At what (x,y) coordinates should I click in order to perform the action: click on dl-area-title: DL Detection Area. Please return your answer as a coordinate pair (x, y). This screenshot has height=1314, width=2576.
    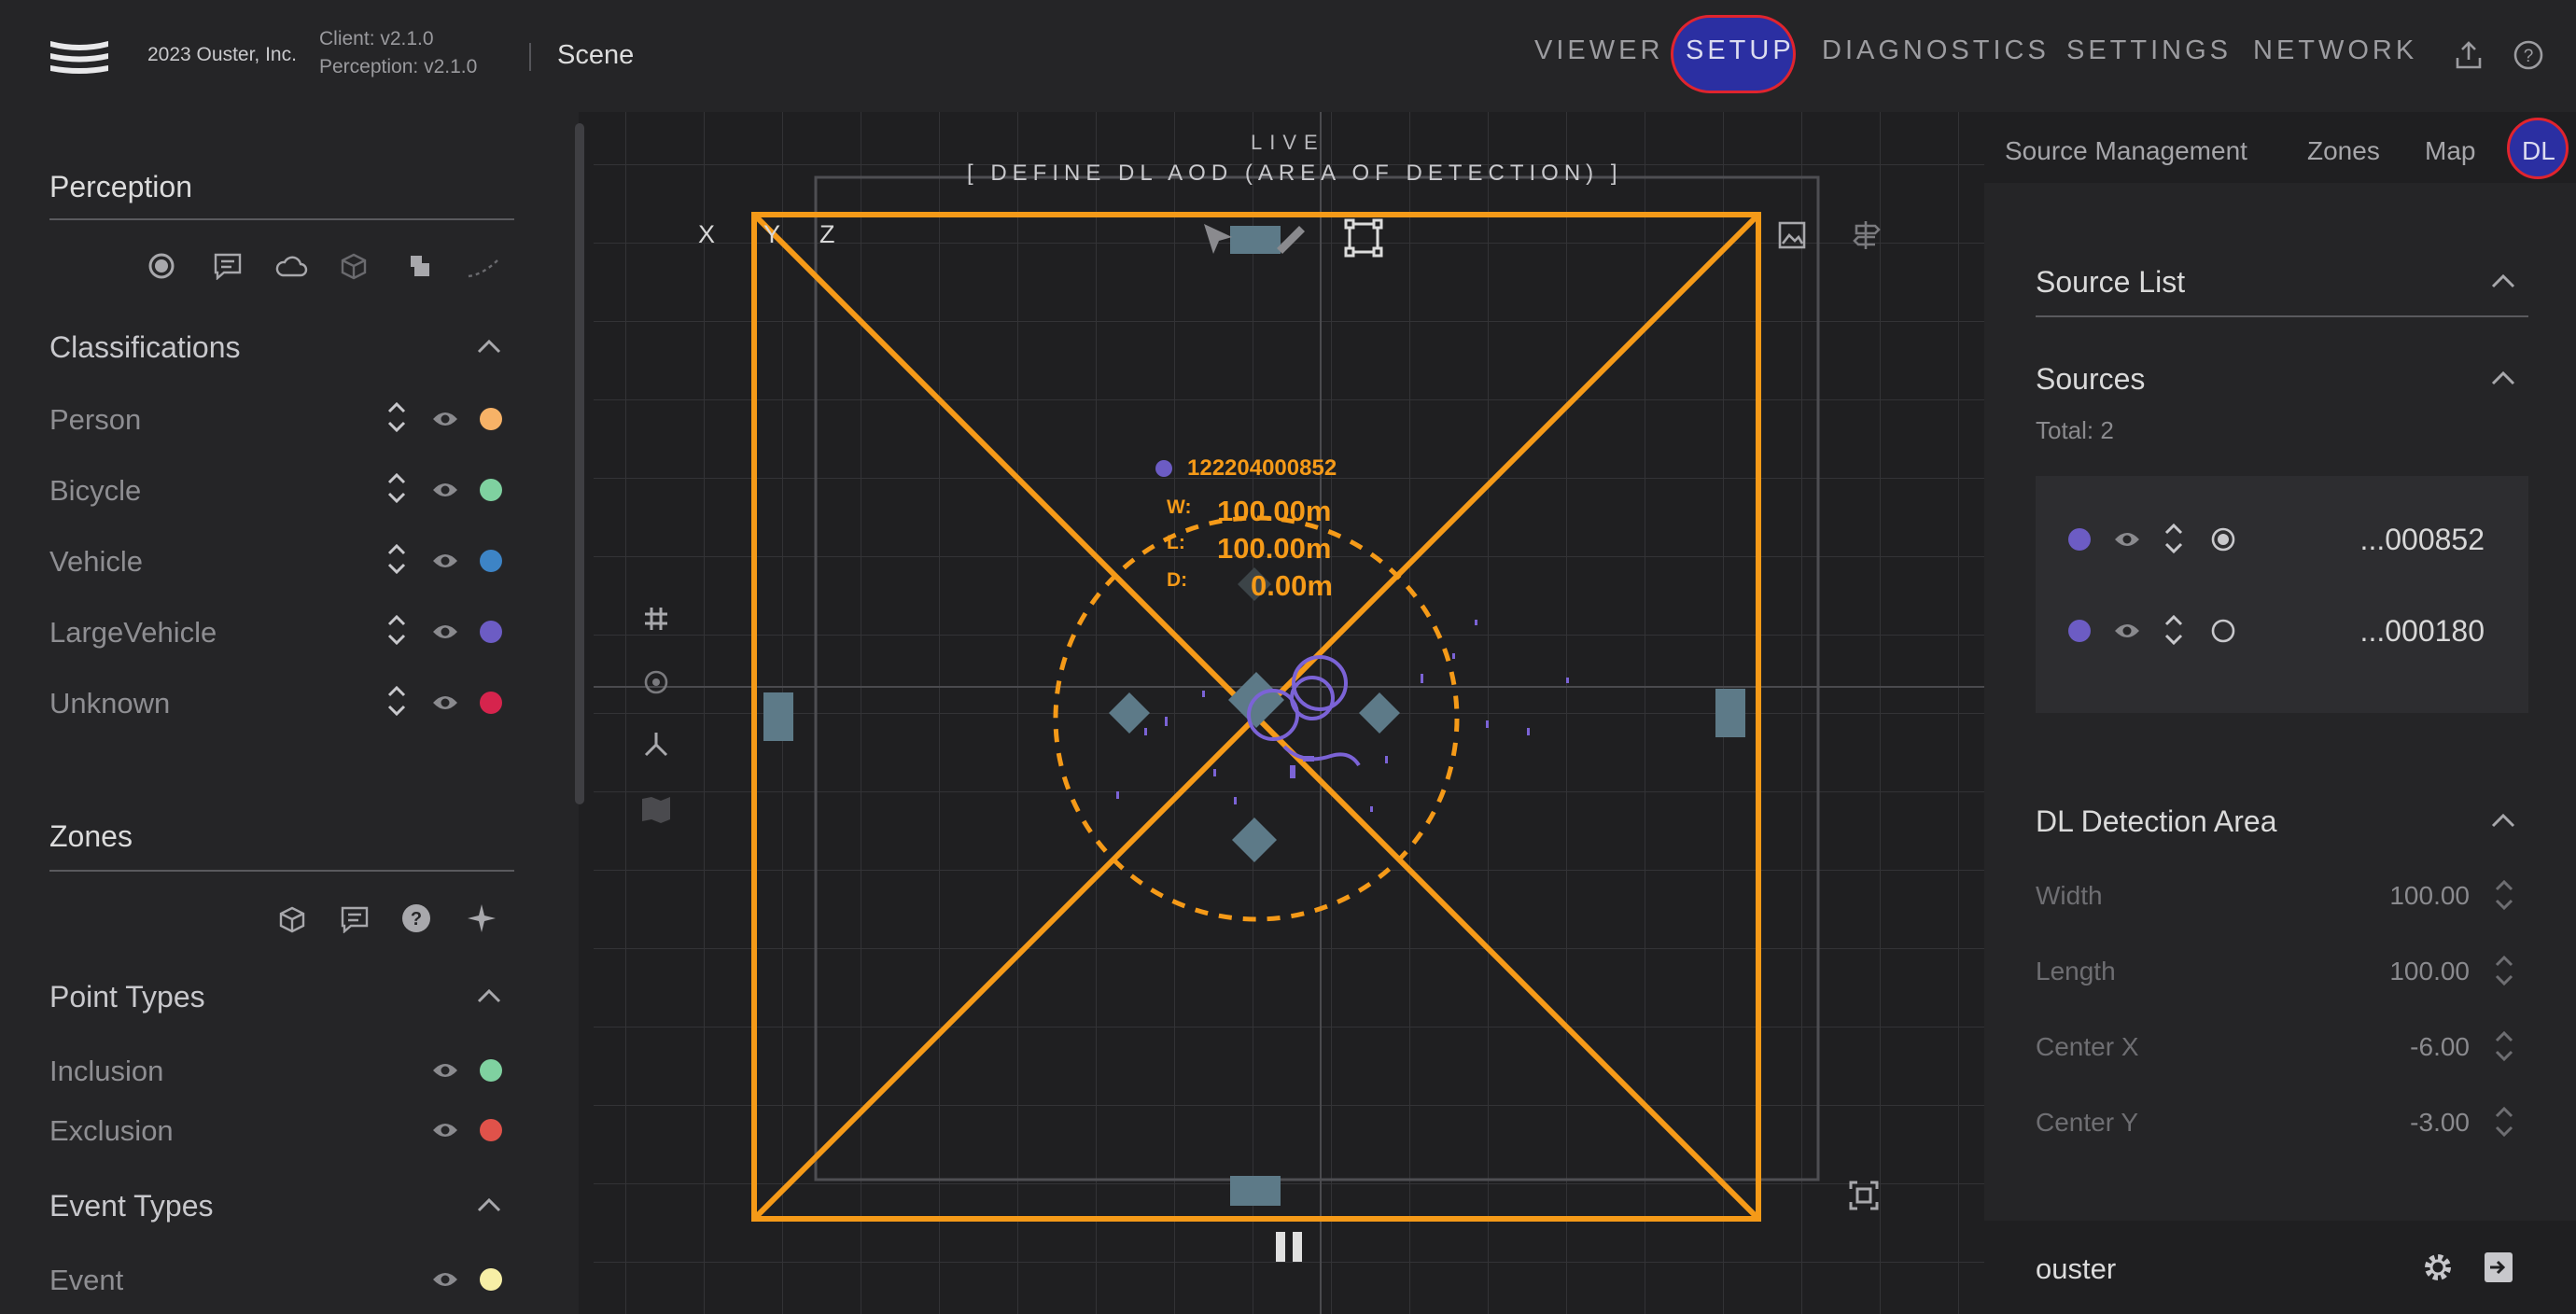
    Looking at the image, I should click on (2156, 821).